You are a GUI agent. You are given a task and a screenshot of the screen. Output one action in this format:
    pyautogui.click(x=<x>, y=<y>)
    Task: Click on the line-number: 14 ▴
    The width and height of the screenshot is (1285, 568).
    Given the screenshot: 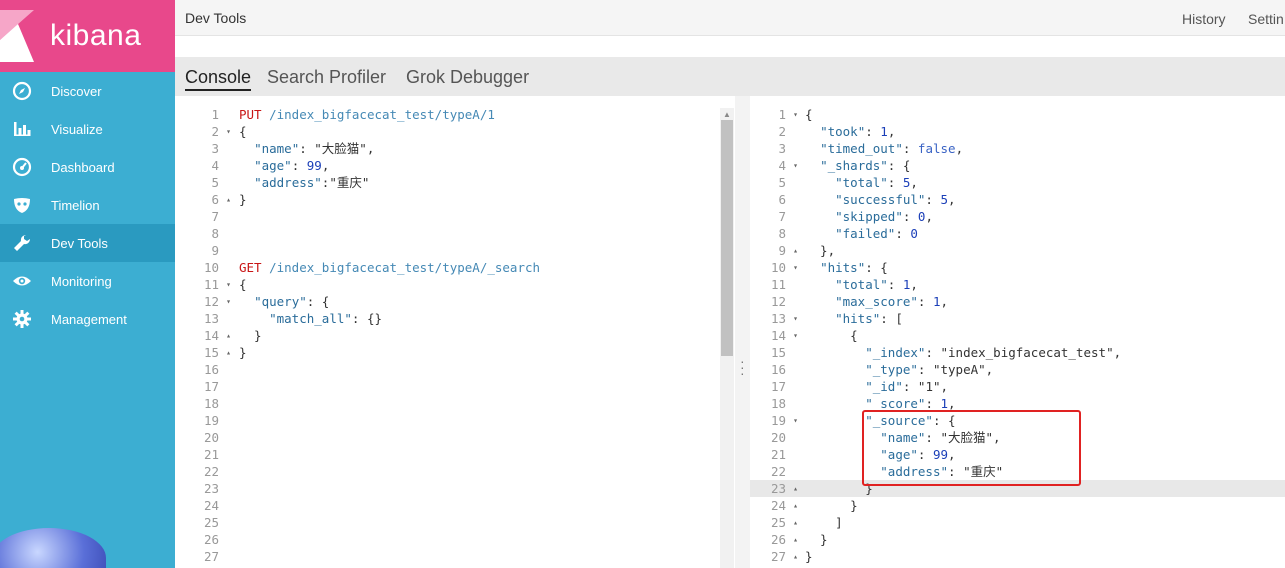 What is the action you would take?
    pyautogui.click(x=217, y=335)
    